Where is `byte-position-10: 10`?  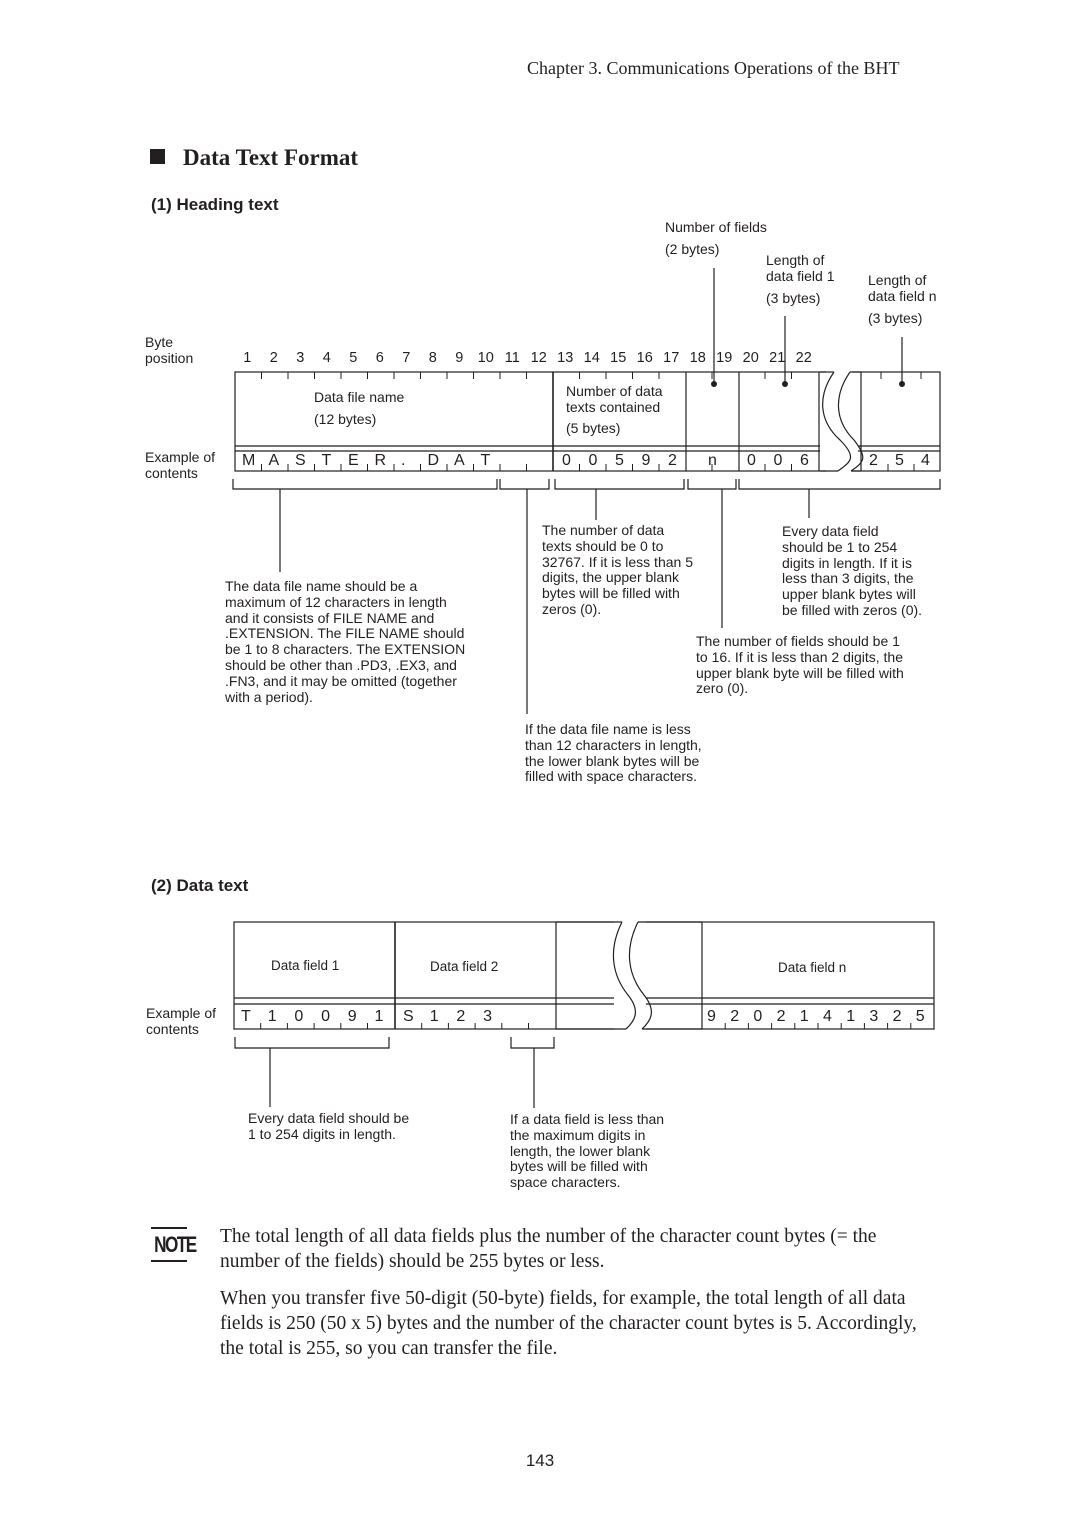
byte-position-10: 10 is located at coordinates (485, 358).